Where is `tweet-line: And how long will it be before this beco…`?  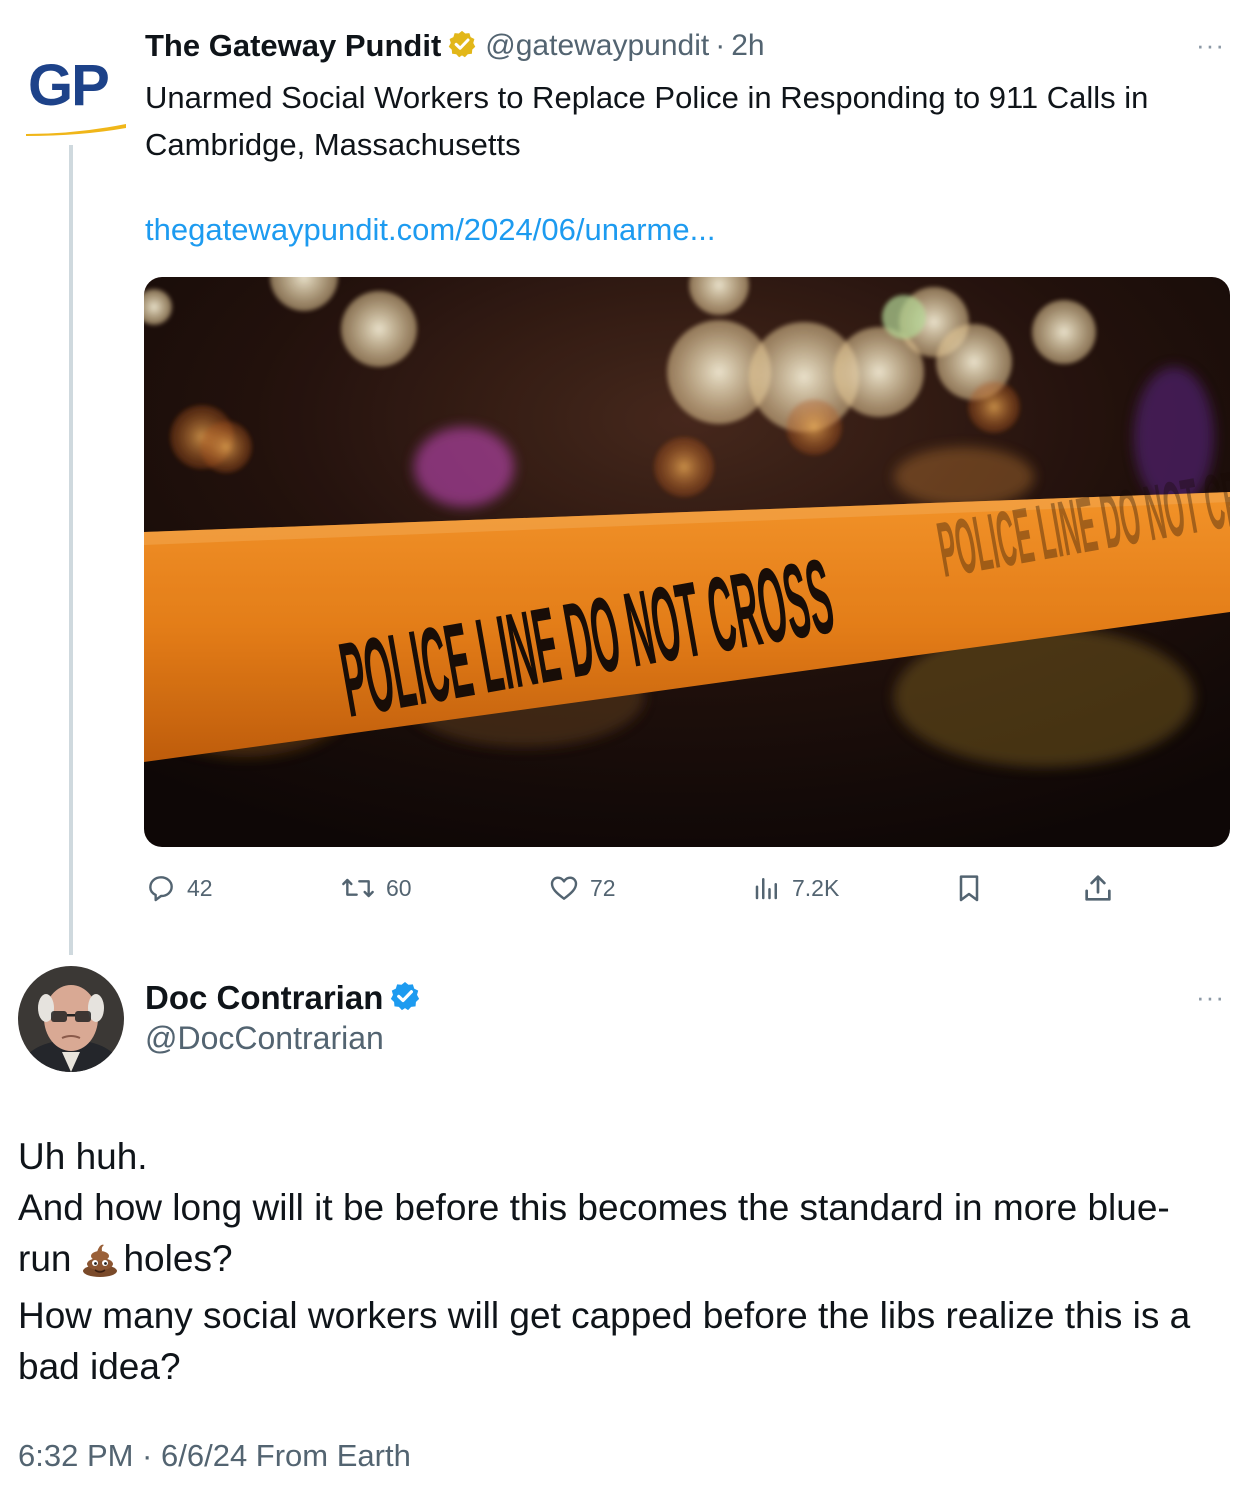
tweet-line: And how long will it be before this beco… is located at coordinates (594, 1207).